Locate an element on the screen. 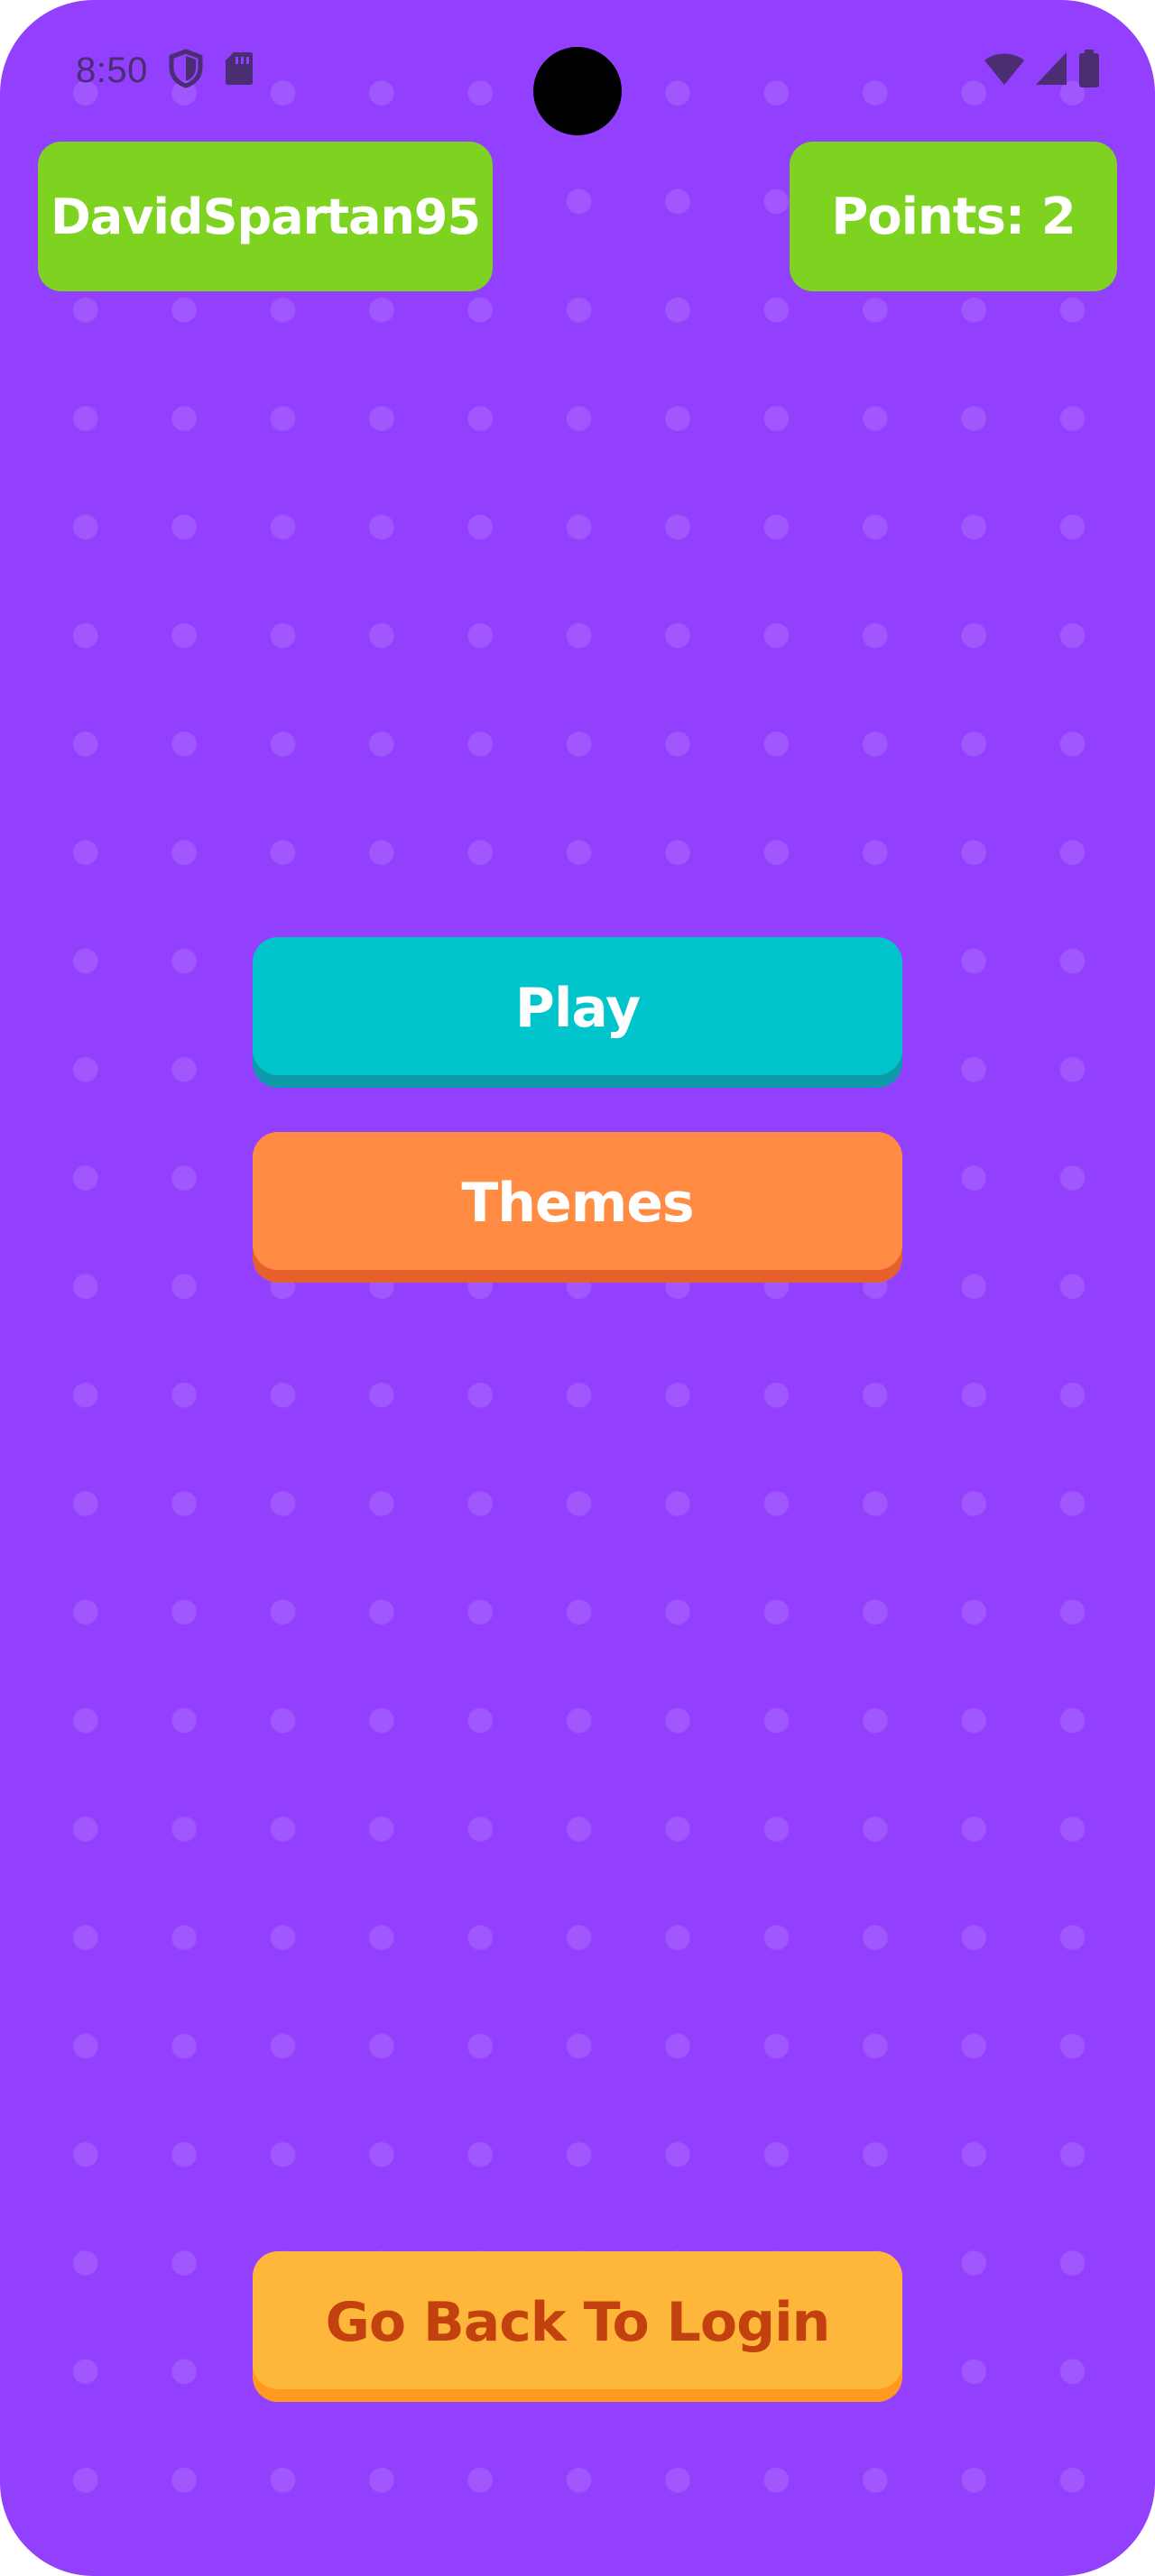  status-time: 8:50 is located at coordinates (112, 70).